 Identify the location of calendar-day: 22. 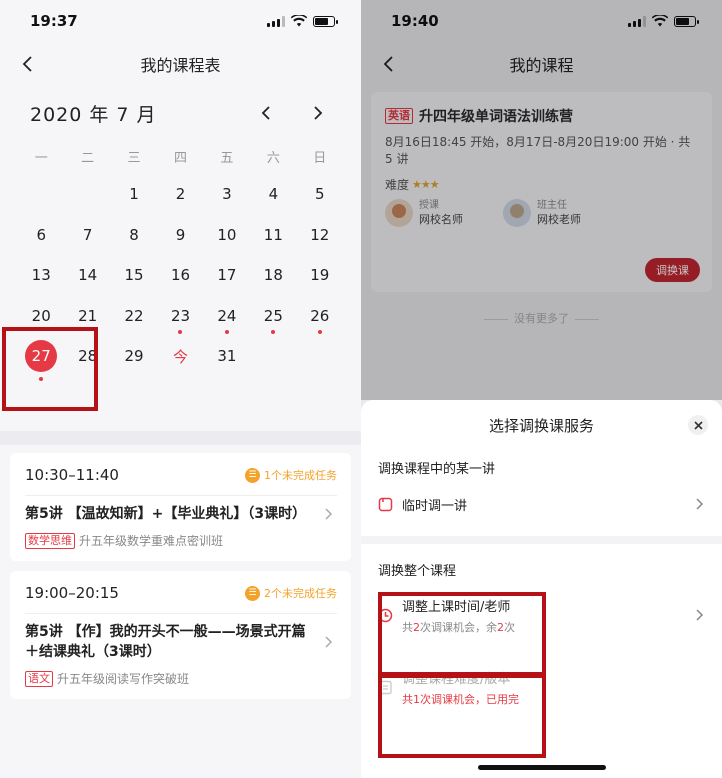
(134, 316).